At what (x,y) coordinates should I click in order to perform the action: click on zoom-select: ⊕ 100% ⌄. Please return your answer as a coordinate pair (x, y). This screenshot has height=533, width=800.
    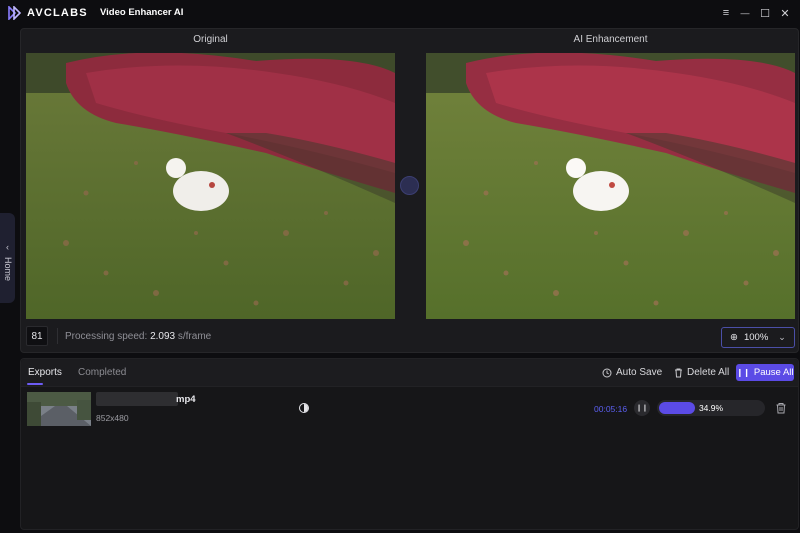
    Looking at the image, I should click on (758, 337).